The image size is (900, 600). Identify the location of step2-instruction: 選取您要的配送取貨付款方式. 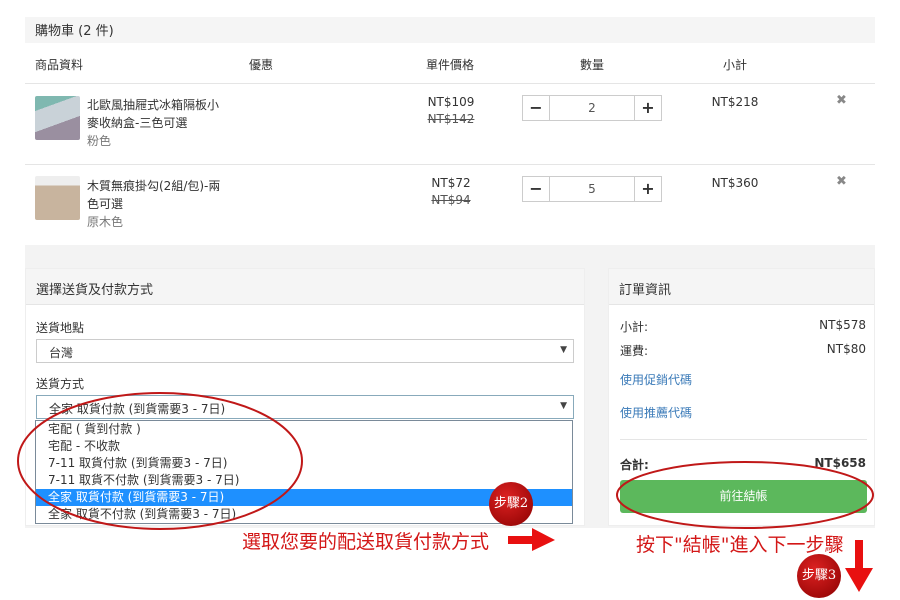
(366, 542).